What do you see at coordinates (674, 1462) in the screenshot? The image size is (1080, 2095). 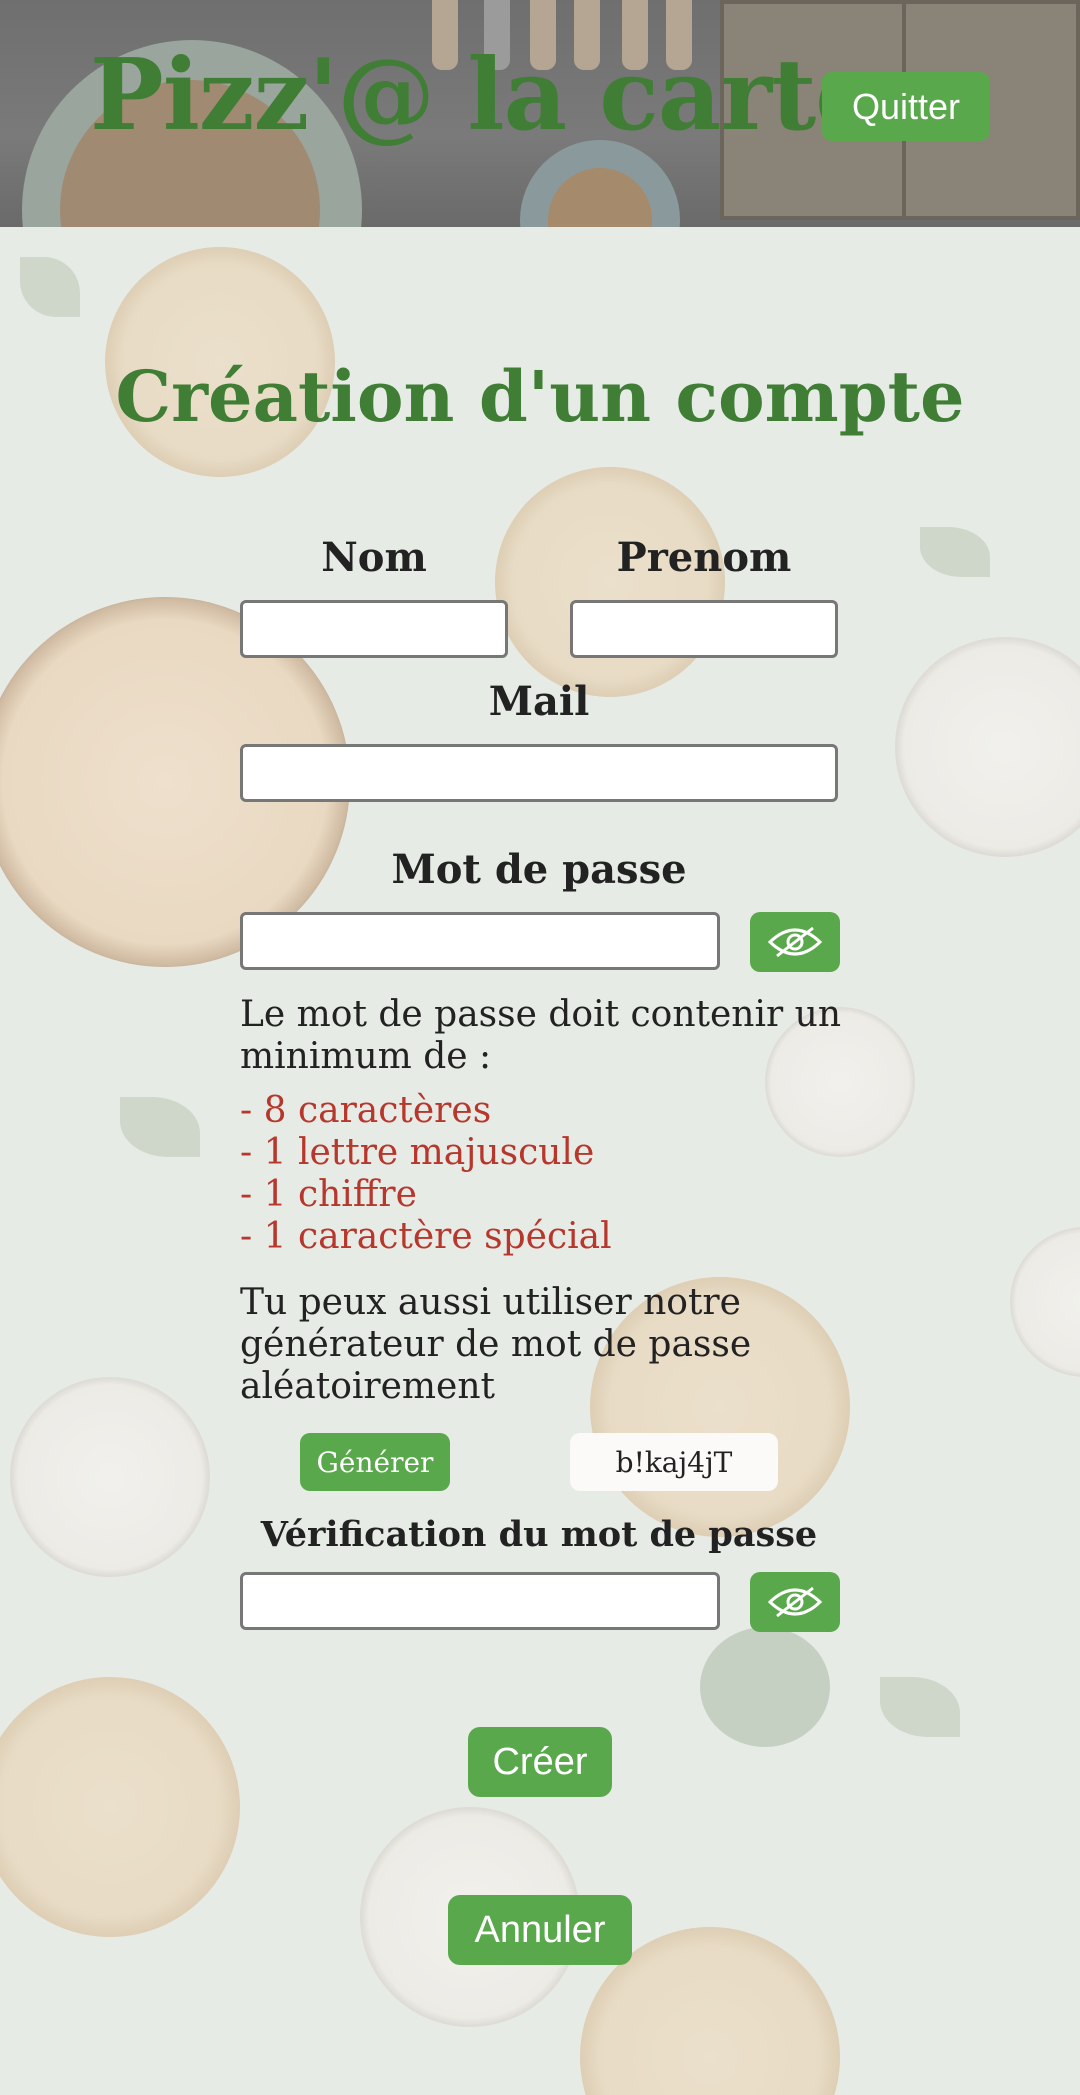 I see `generated-password-display: b!kaj4jT` at bounding box center [674, 1462].